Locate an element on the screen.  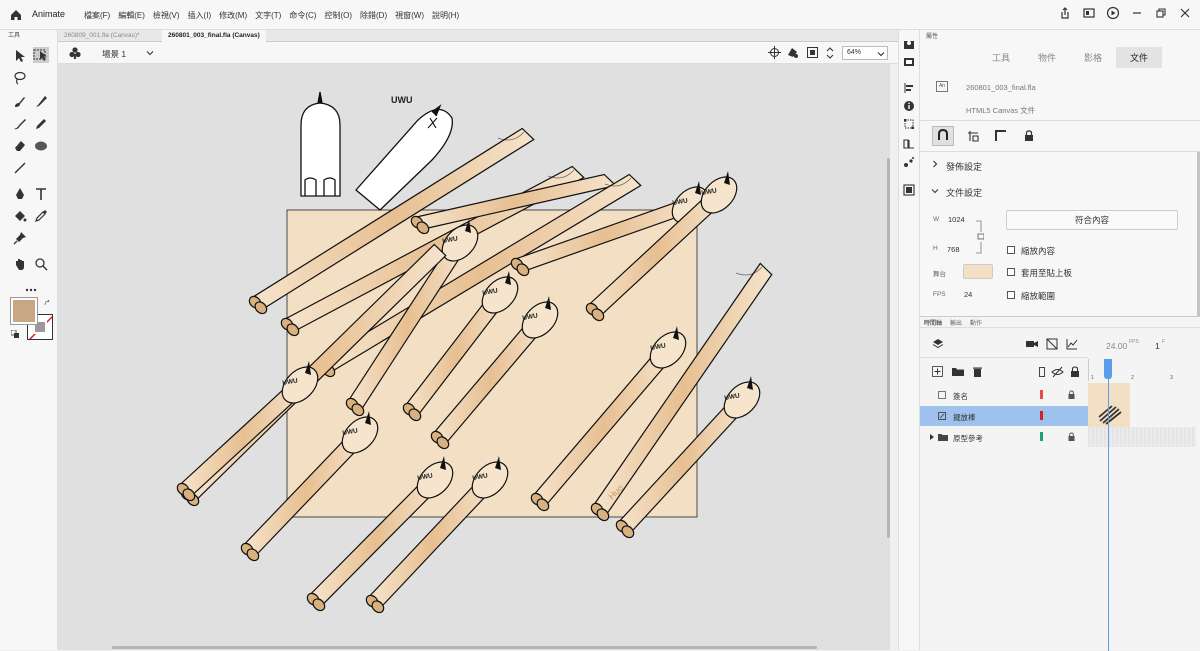
align-icon is located at coordinates (909, 88).